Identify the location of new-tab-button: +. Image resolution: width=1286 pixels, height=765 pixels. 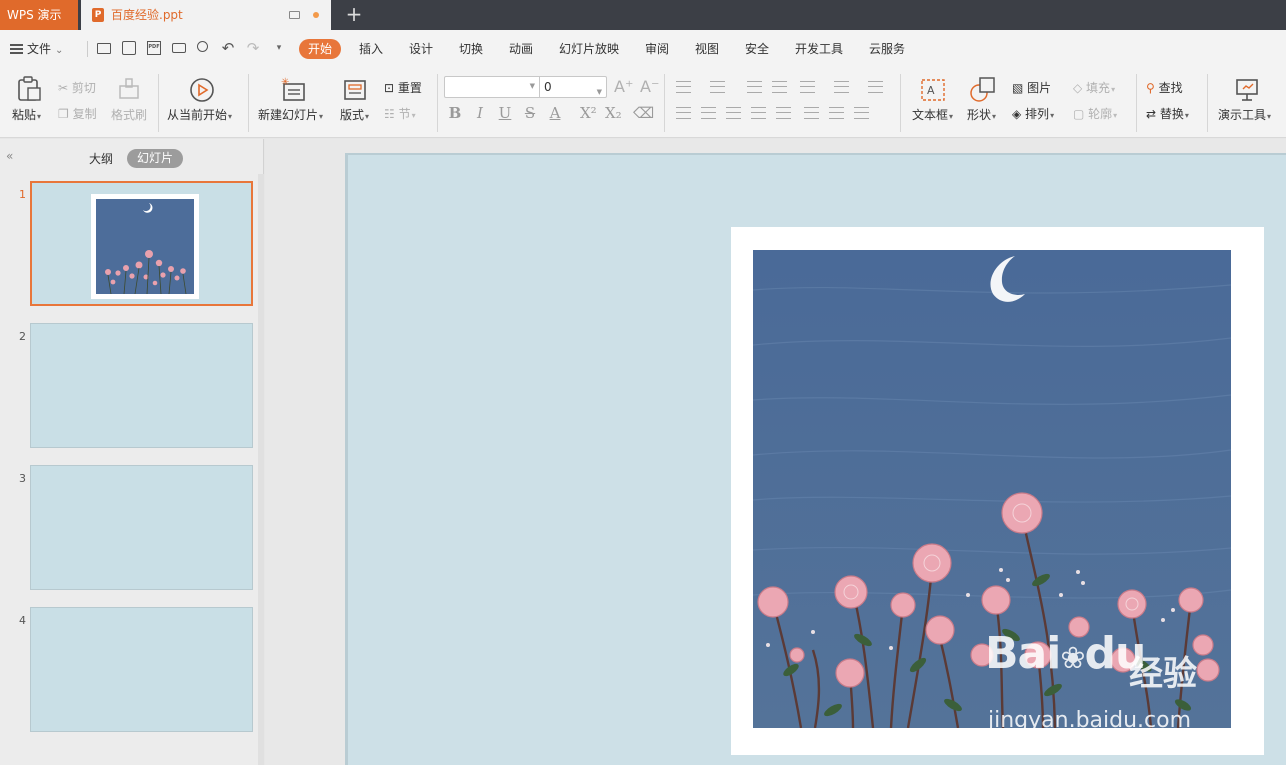
(354, 15).